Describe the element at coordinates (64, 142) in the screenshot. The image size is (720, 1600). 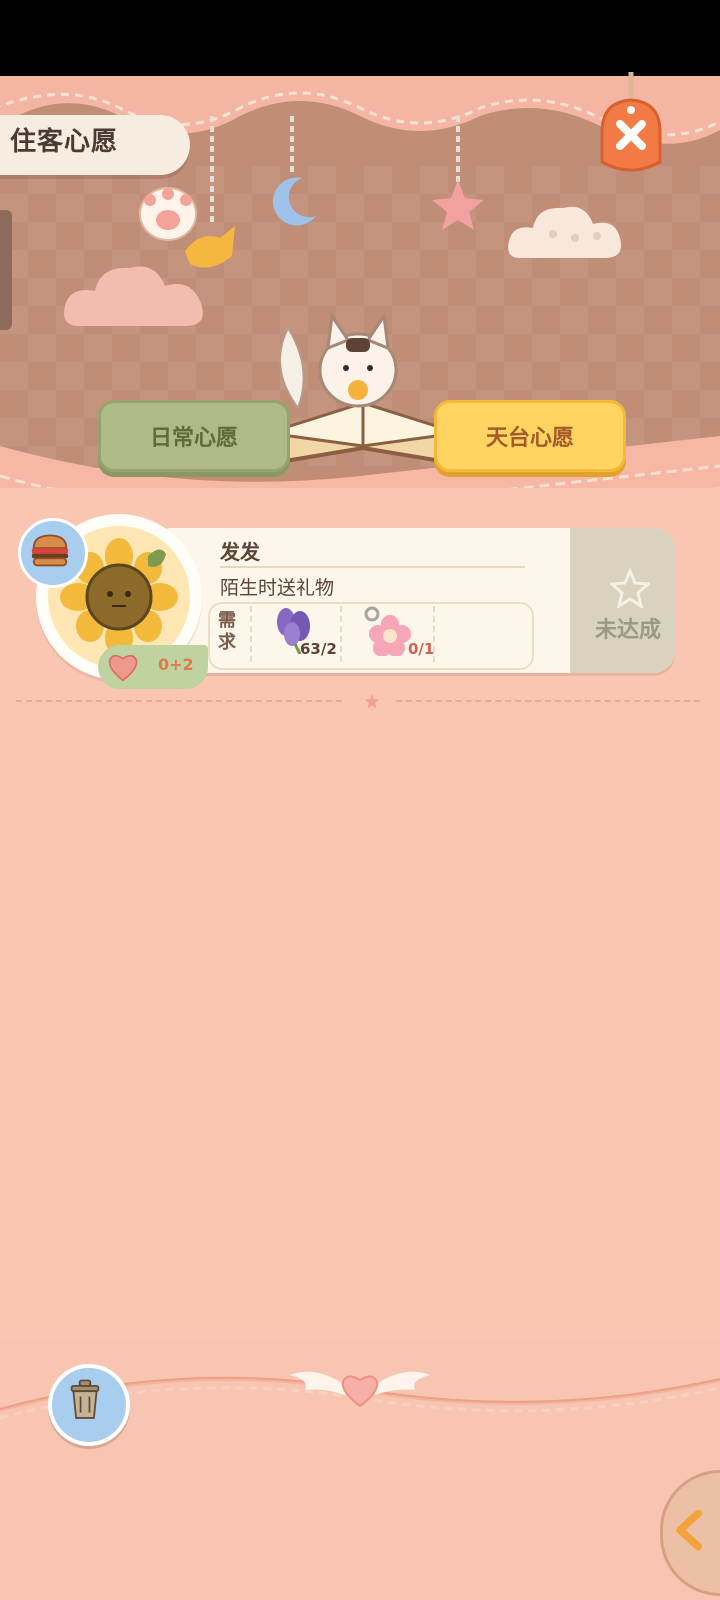
I see `page-title: 住客心愿` at that location.